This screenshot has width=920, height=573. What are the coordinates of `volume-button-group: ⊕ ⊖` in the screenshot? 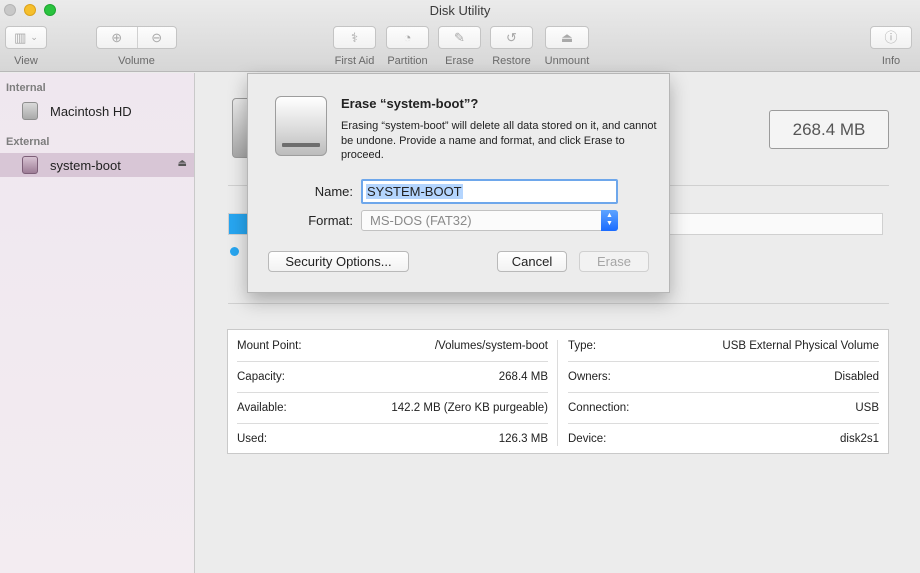 It's located at (136, 37).